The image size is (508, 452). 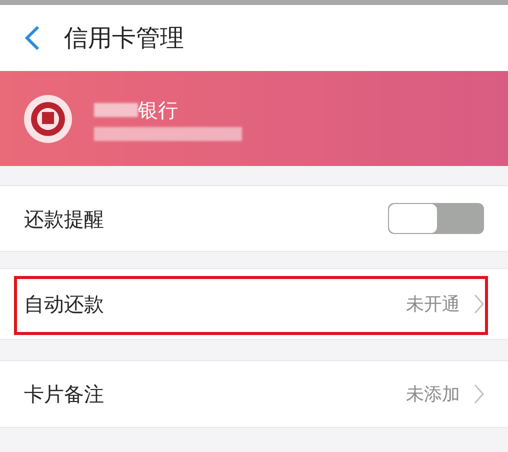 I want to click on row-value: 未添加, so click(x=433, y=394).